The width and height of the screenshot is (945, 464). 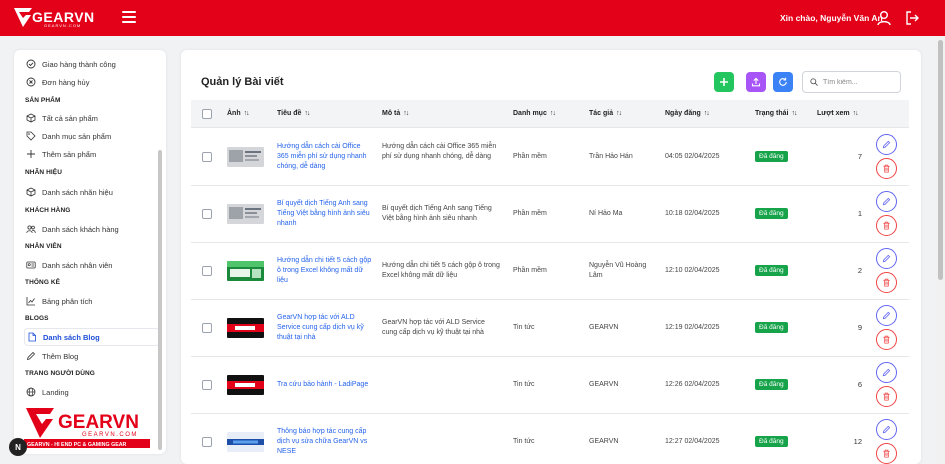 What do you see at coordinates (18, 447) in the screenshot?
I see `floating-n-button: N` at bounding box center [18, 447].